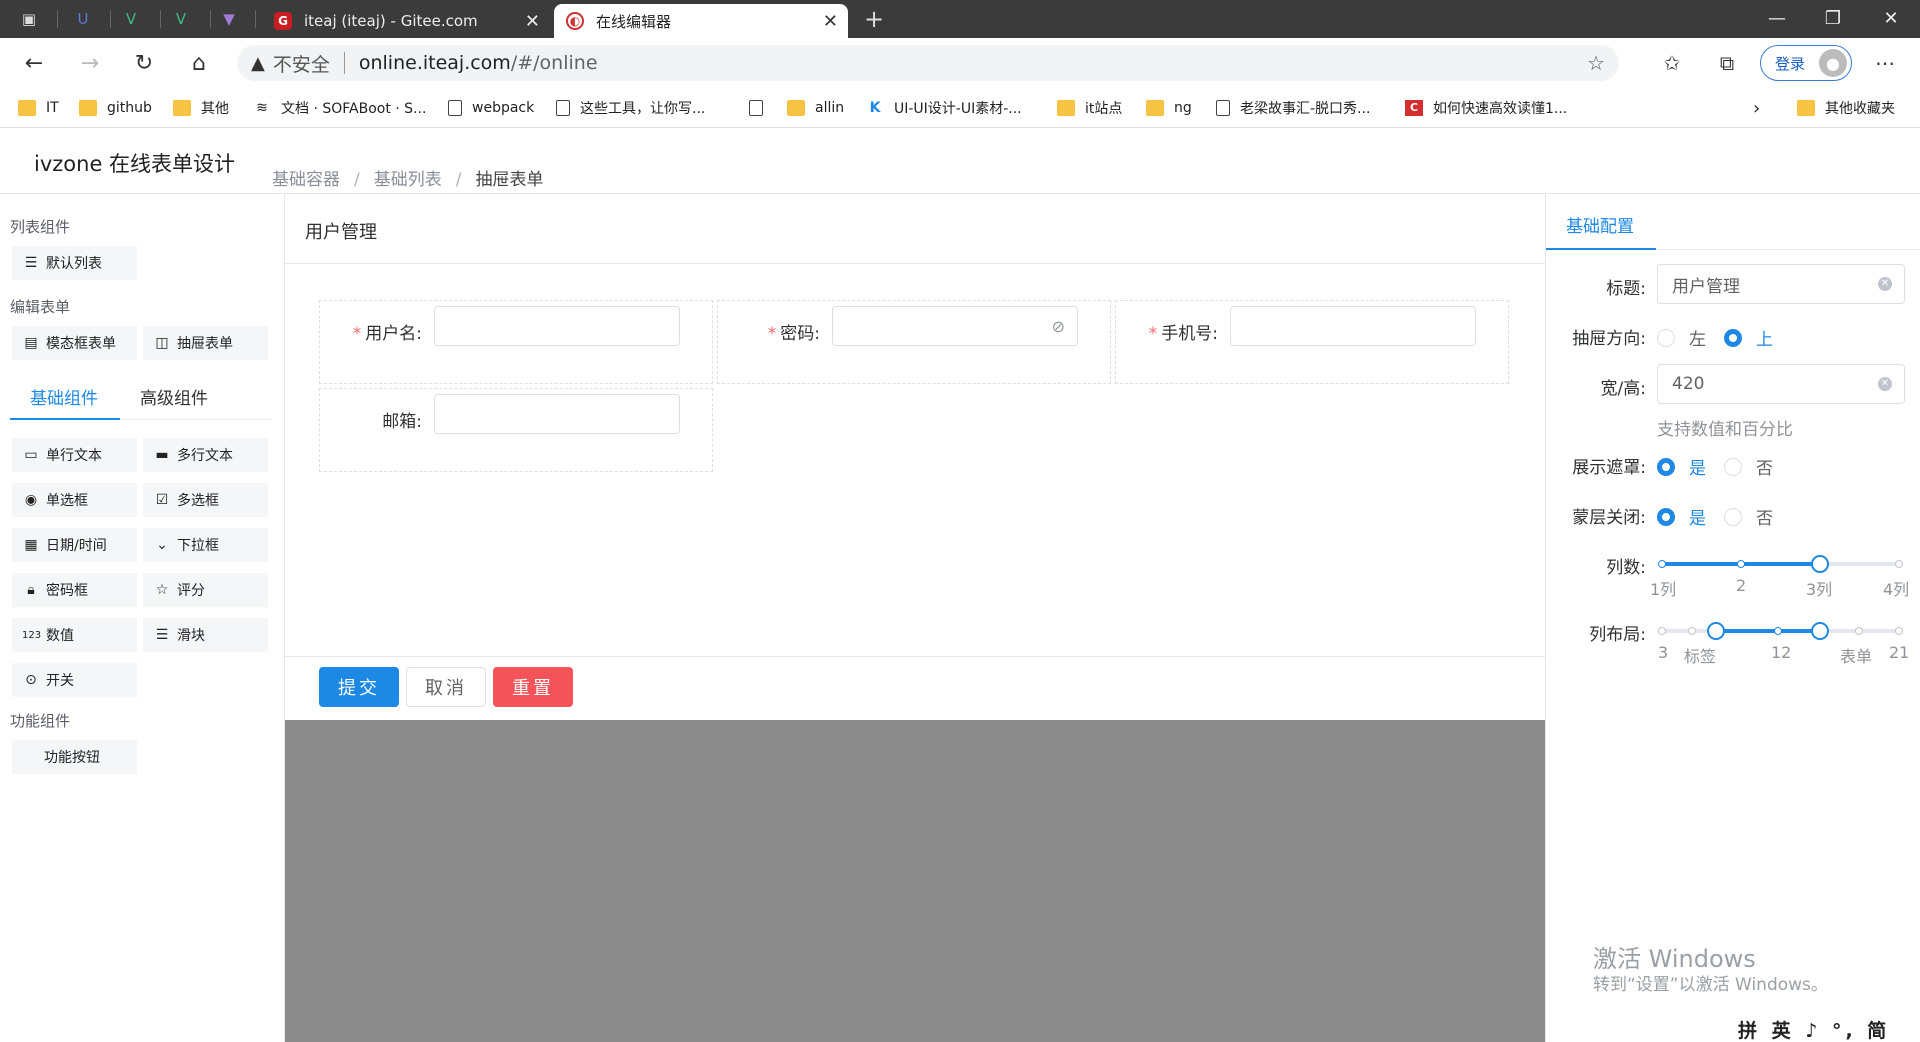 Image resolution: width=1920 pixels, height=1042 pixels. I want to click on bookmark-folder-other: 其他收藏夹, so click(1846, 108).